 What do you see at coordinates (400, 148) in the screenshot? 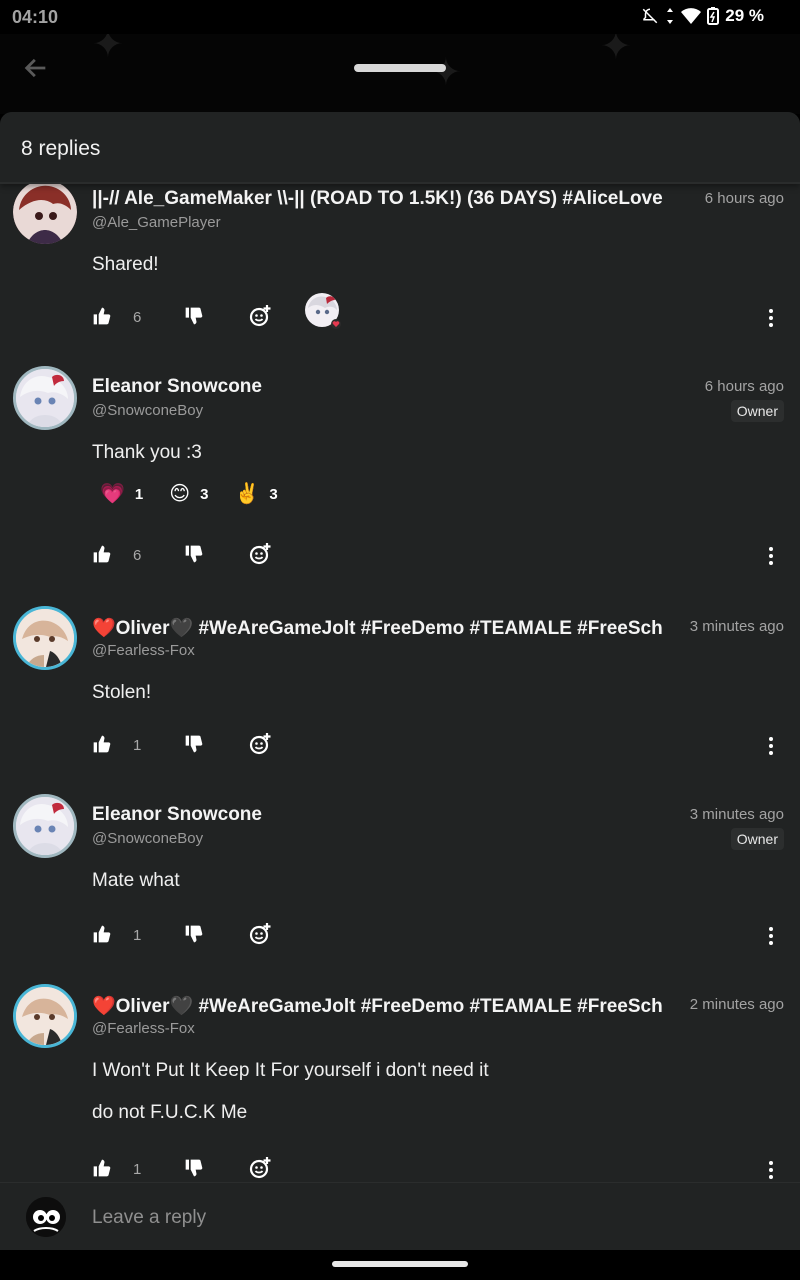
I see `sheet-header: 8 replies` at bounding box center [400, 148].